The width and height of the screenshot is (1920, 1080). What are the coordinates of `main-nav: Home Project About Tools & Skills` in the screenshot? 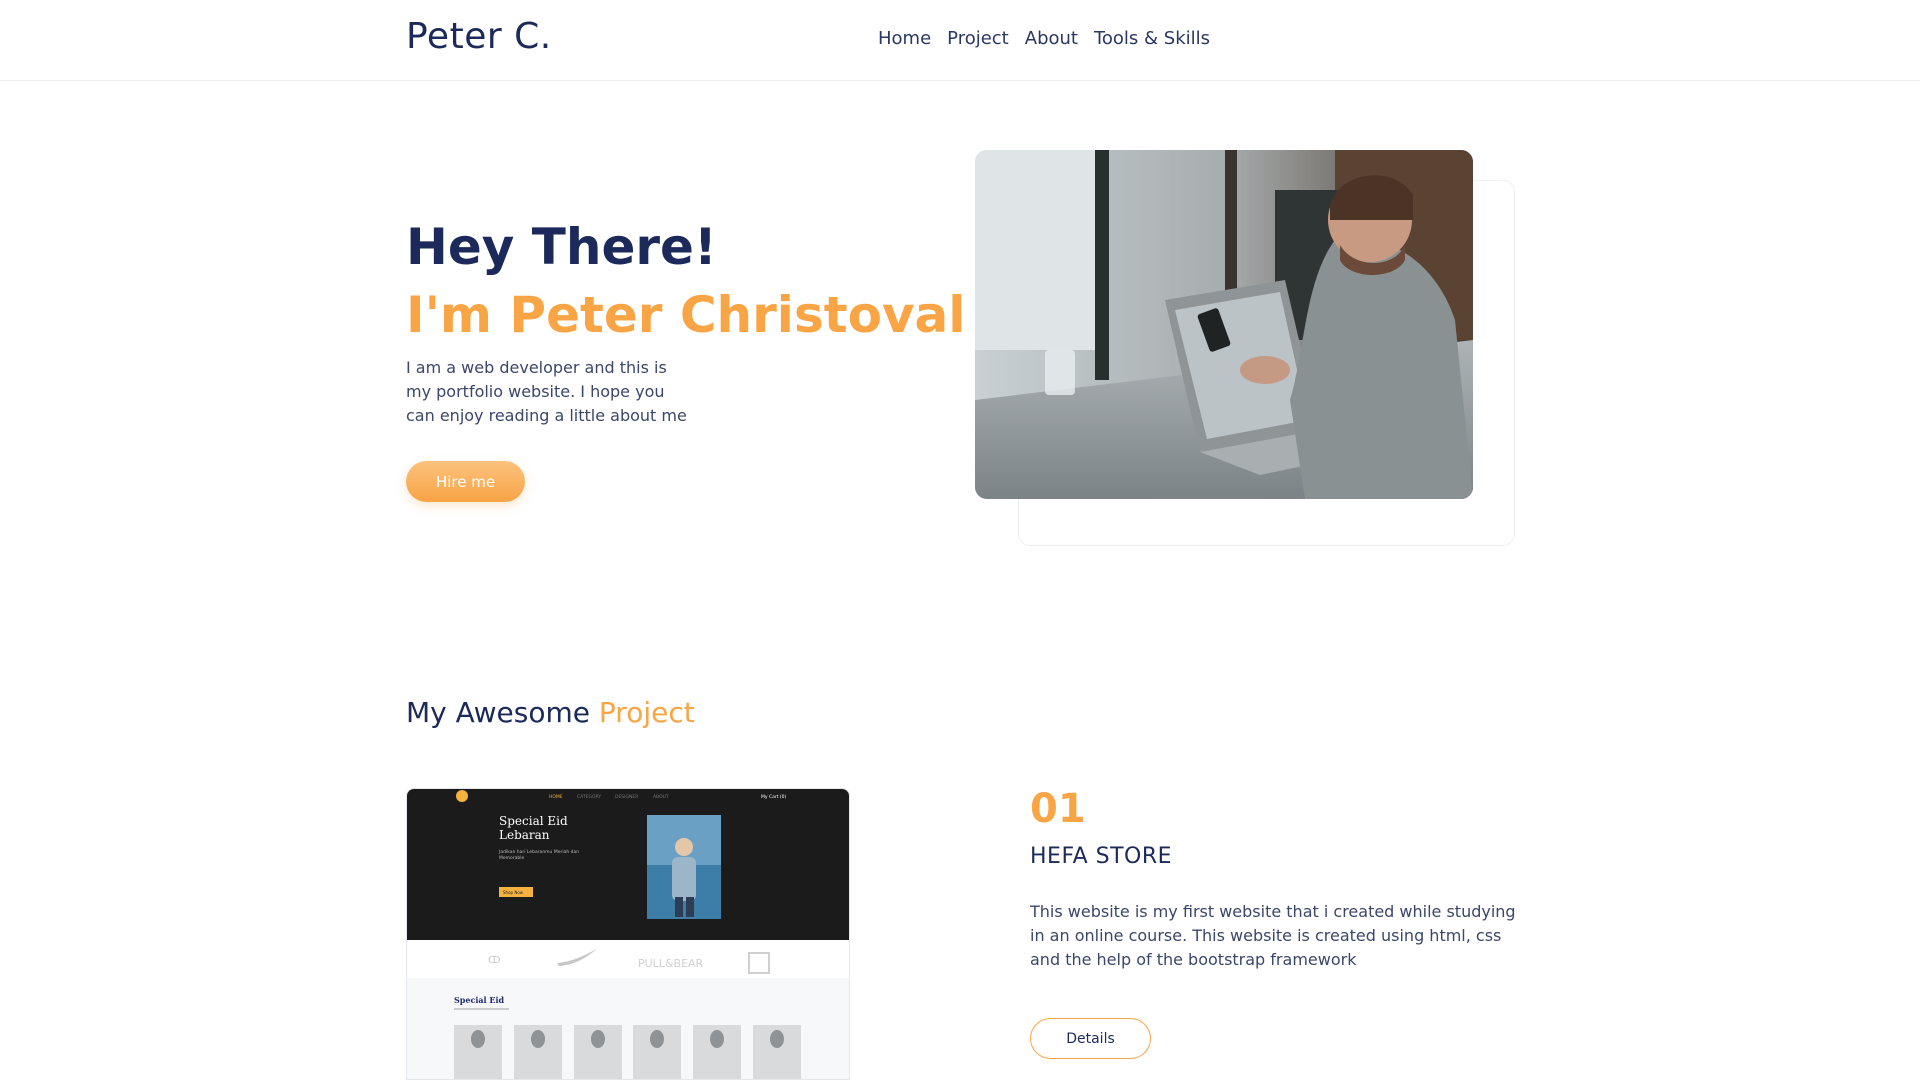 It's located at (1044, 38).